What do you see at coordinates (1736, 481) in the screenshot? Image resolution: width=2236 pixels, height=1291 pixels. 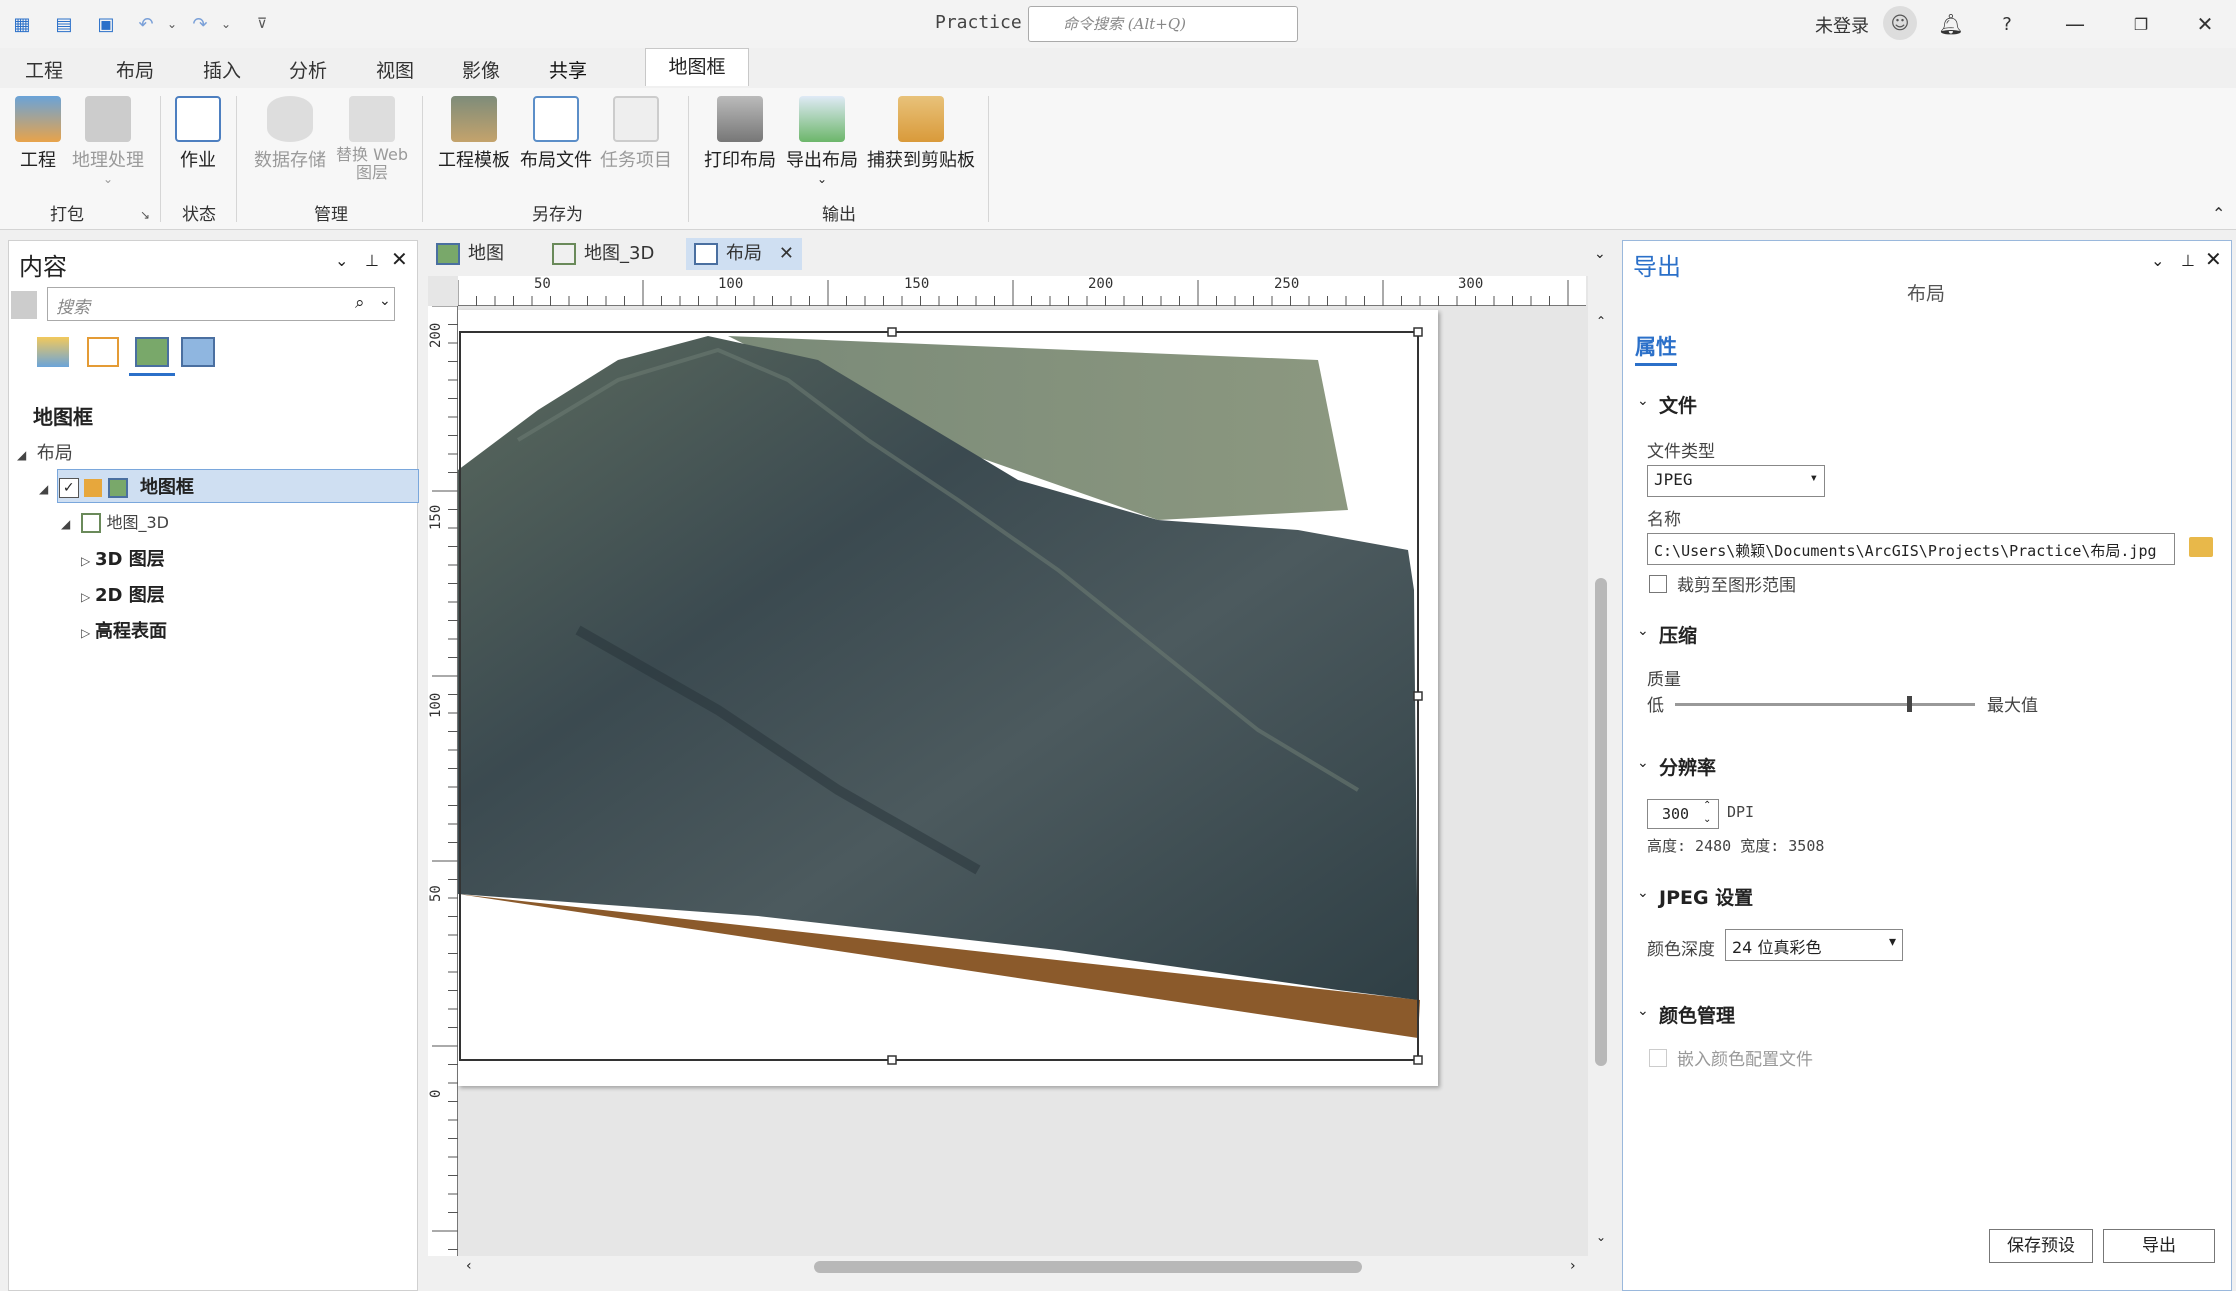 I see `file-type-select: JPEG` at bounding box center [1736, 481].